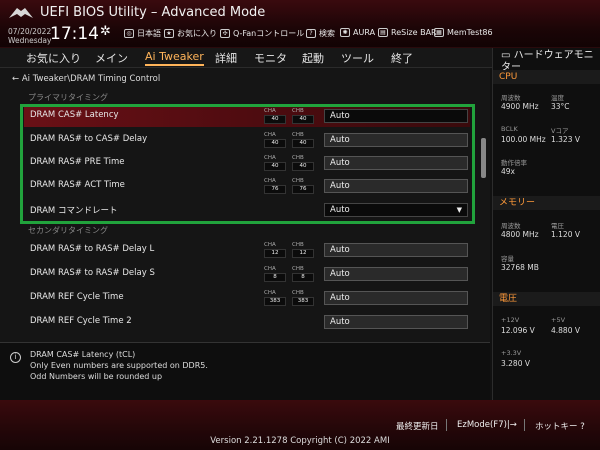 The image size is (600, 450). Describe the element at coordinates (357, 58) in the screenshot. I see `menu-tool: ツール` at that location.